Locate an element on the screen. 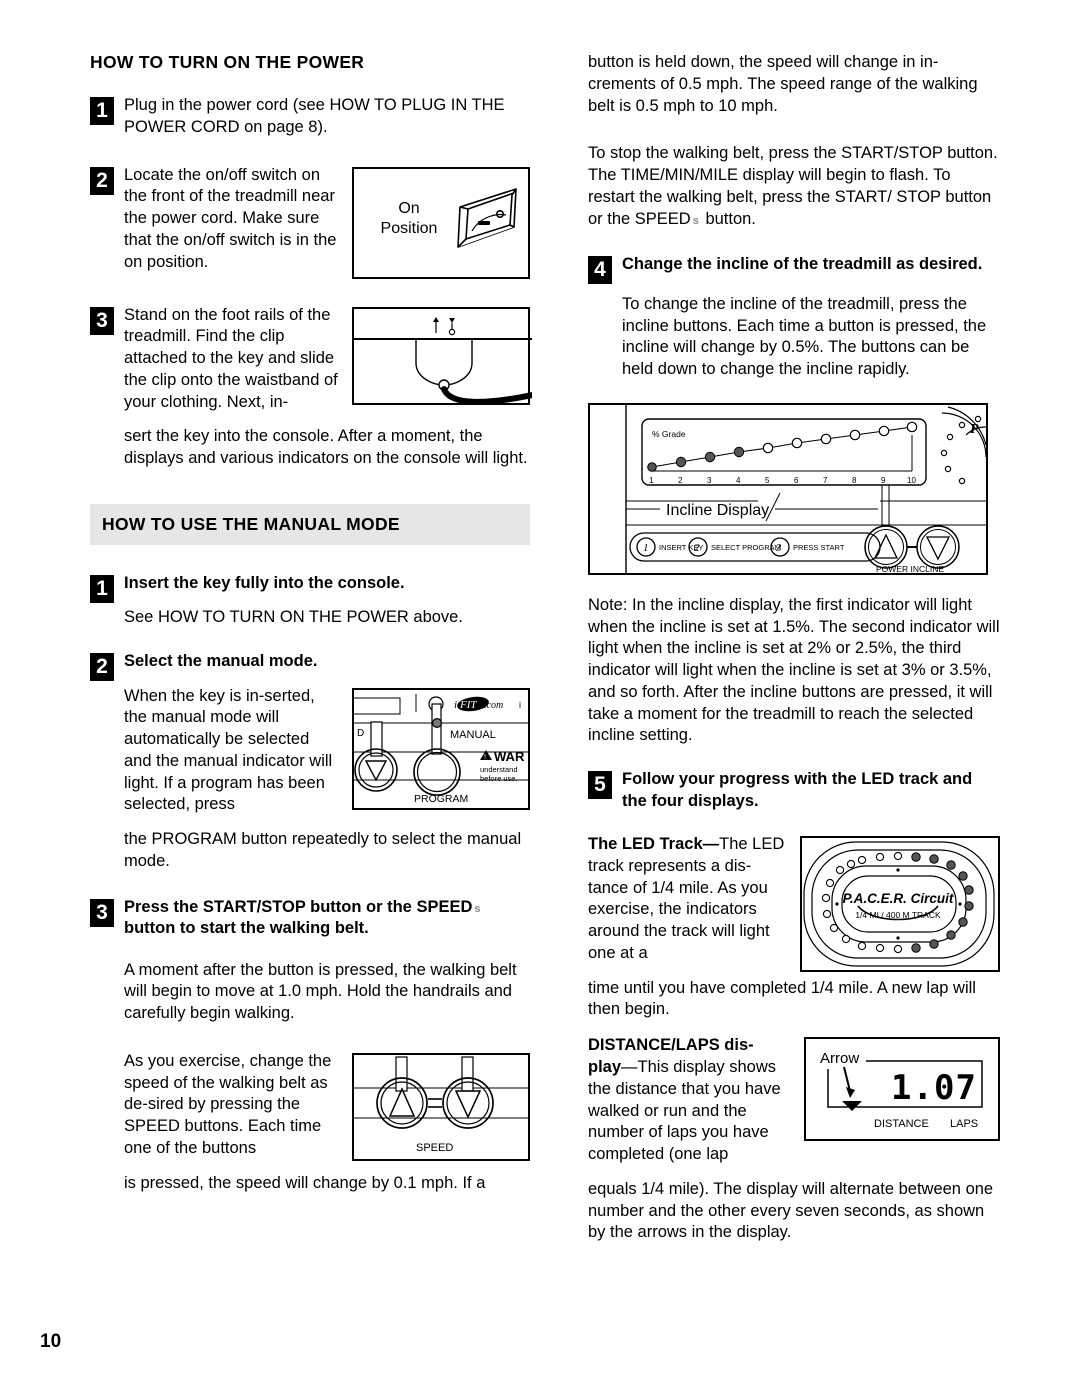  distance-laps-title-line2: play is located at coordinates (605, 1066).